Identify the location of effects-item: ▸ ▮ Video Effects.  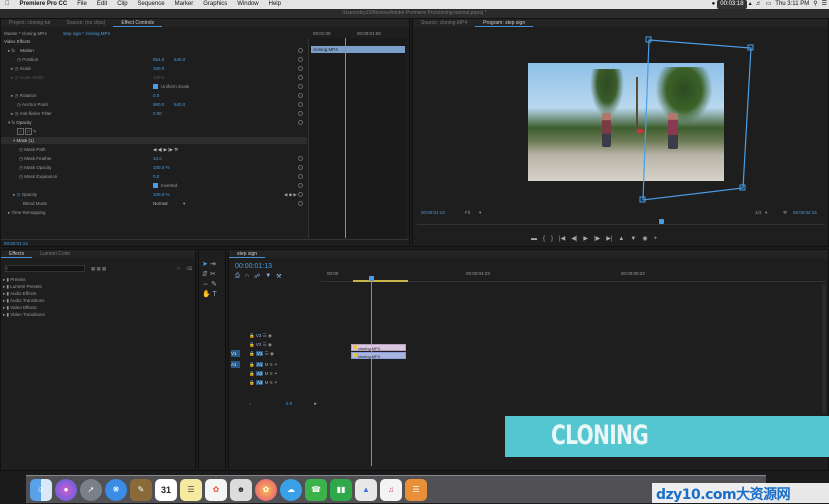
(78, 307).